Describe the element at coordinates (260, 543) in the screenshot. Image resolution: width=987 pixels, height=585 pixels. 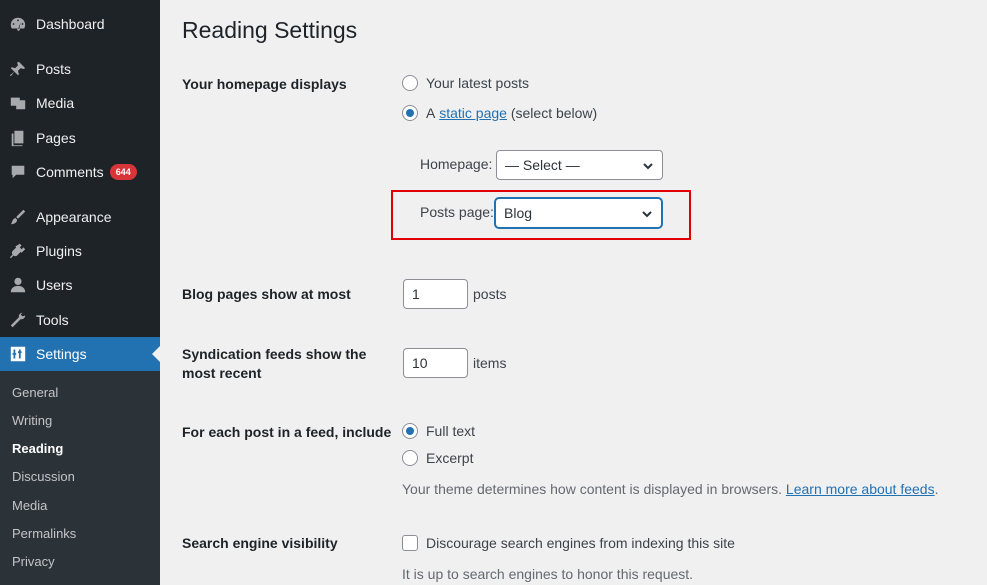
I see `search-visibility-label: Search engine visibility` at that location.